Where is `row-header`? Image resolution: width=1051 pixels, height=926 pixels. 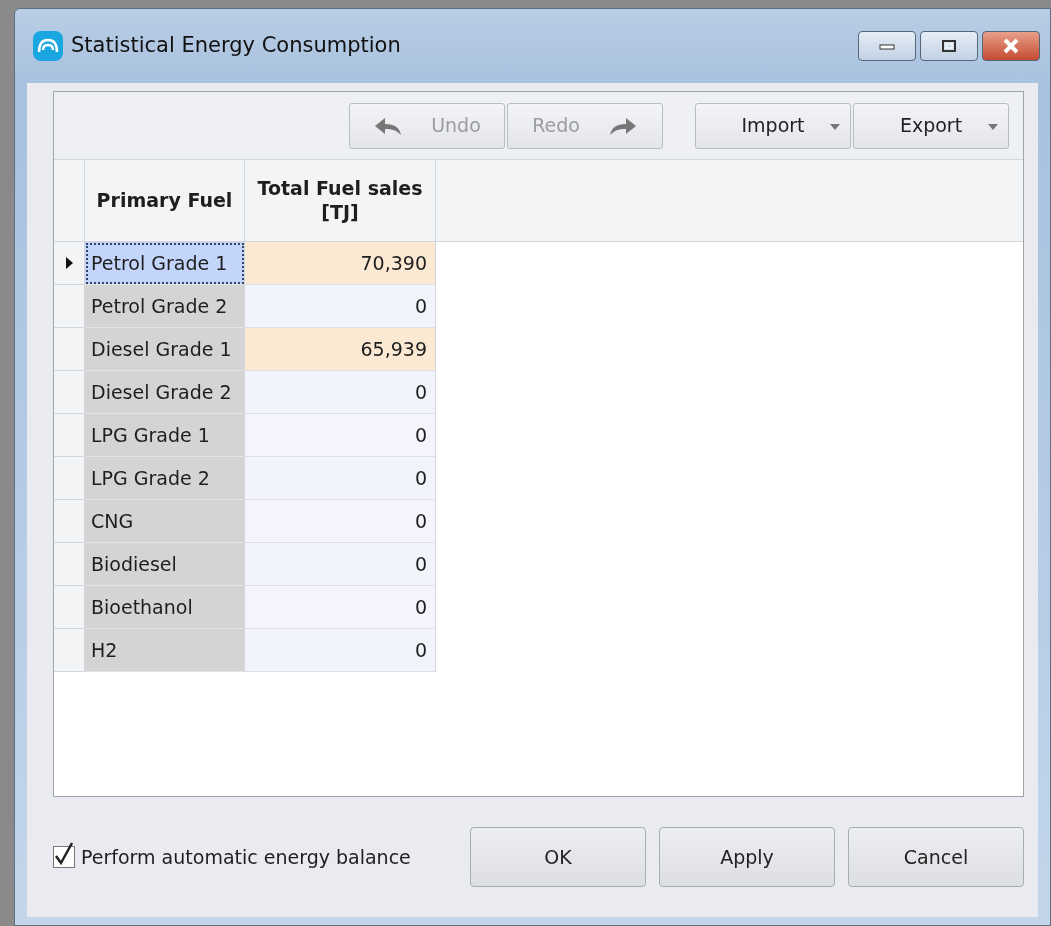
row-header is located at coordinates (69, 263).